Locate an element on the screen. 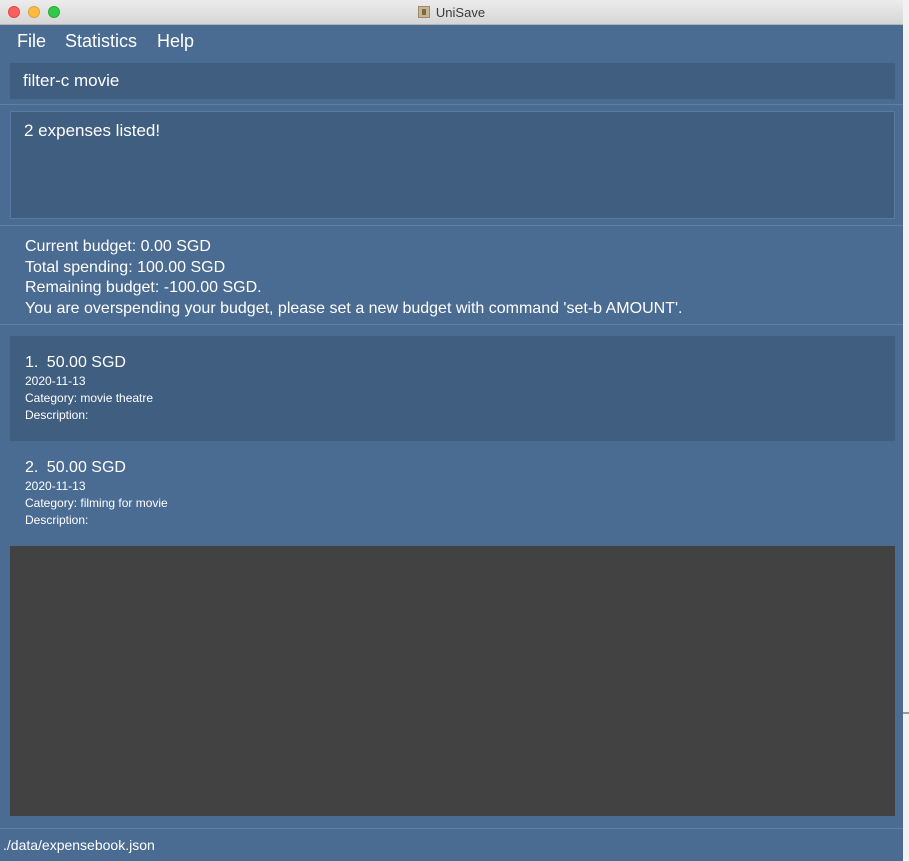  total-spending: Total spending: 100.00 SGD is located at coordinates (125, 267).